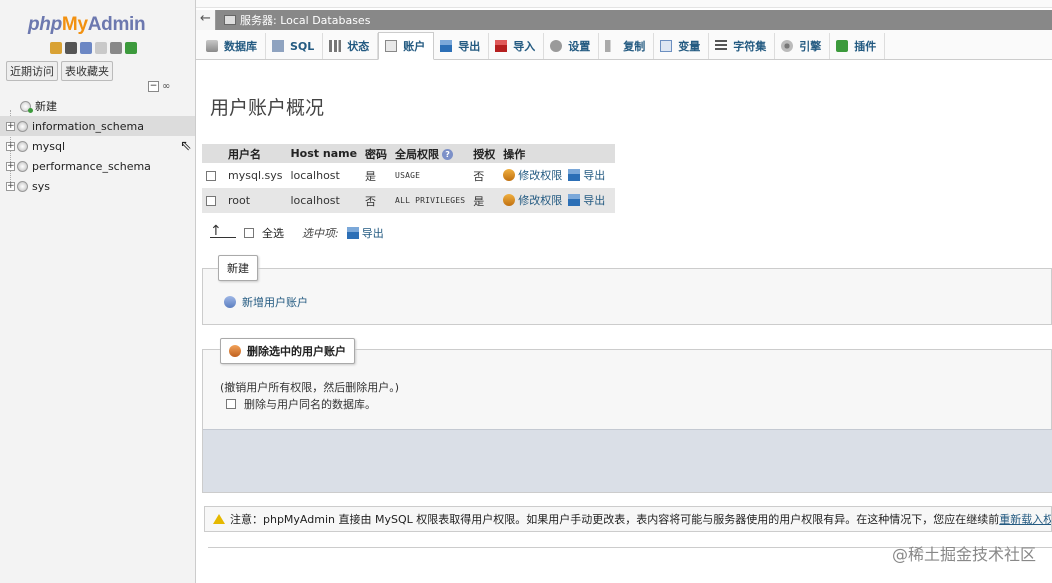 The image size is (1052, 583). What do you see at coordinates (104, 106) in the screenshot?
I see `tree-item-new: 新建` at bounding box center [104, 106].